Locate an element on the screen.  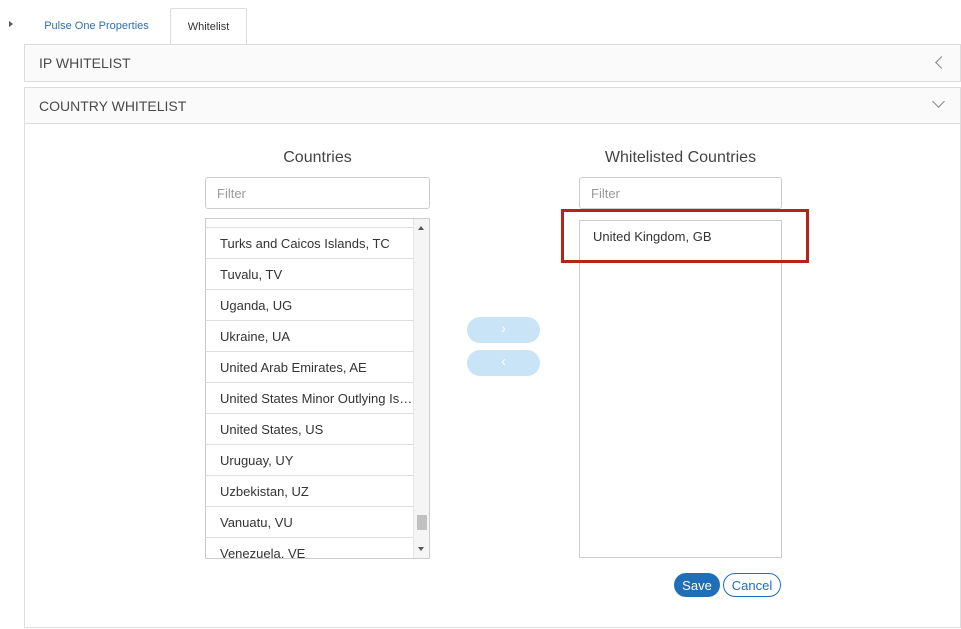
add-to-whitelist-button: › is located at coordinates (503, 330).